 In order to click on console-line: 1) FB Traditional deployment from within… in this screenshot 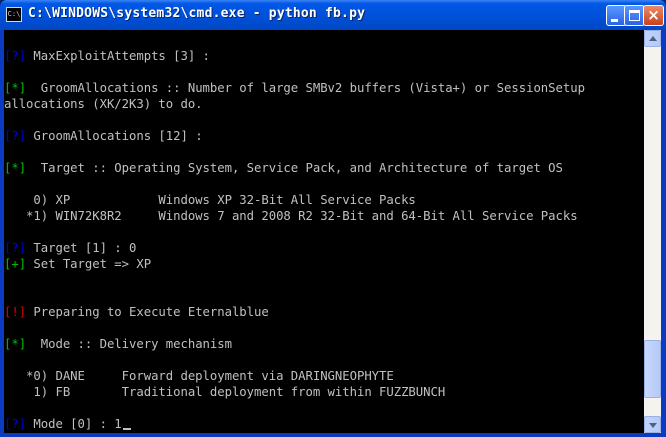, I will do `click(224, 392)`.